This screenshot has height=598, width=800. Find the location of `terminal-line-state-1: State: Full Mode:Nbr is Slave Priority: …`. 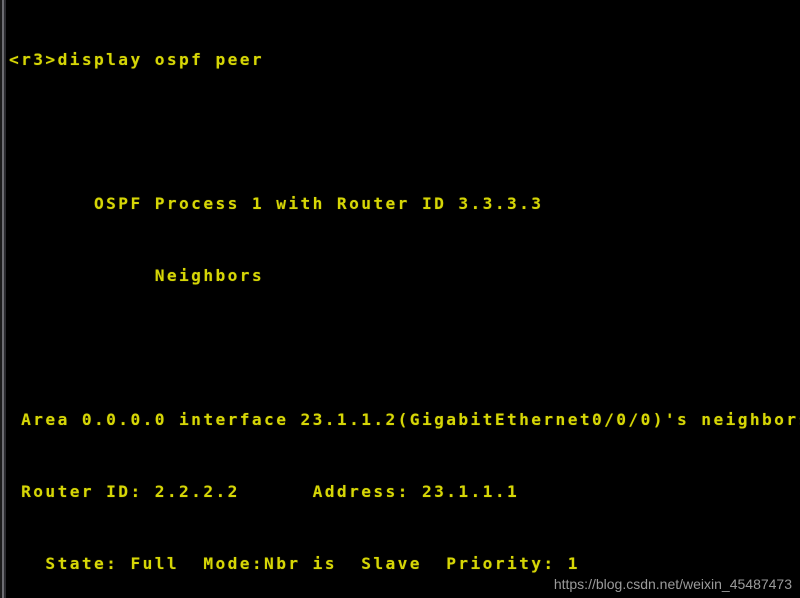

terminal-line-state-1: State: Full Mode:Nbr is Slave Priority: … is located at coordinates (294, 563).